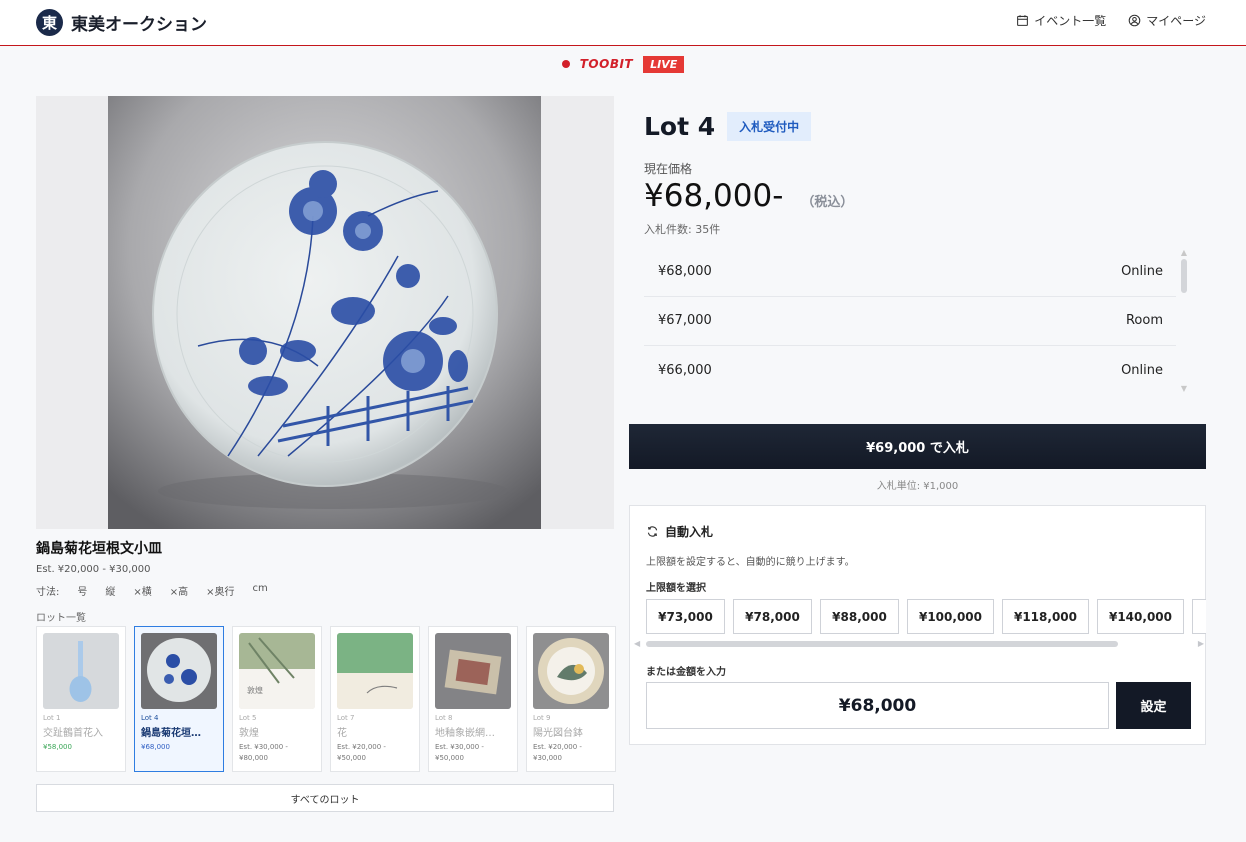  I want to click on live-indicator: TOOBIT LIVE, so click(623, 64).